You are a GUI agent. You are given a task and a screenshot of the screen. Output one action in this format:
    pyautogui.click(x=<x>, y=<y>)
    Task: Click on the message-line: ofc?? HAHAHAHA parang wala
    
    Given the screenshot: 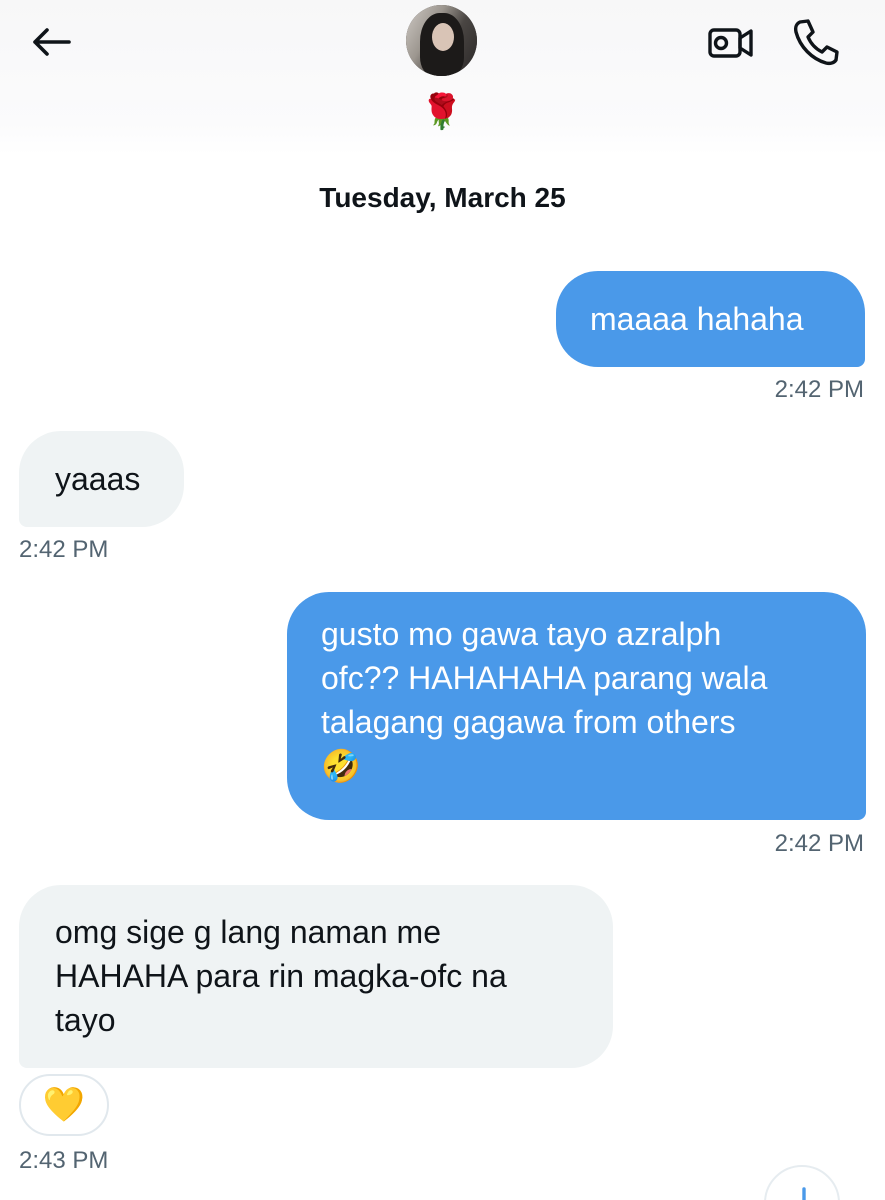 What is the action you would take?
    pyautogui.click(x=544, y=678)
    